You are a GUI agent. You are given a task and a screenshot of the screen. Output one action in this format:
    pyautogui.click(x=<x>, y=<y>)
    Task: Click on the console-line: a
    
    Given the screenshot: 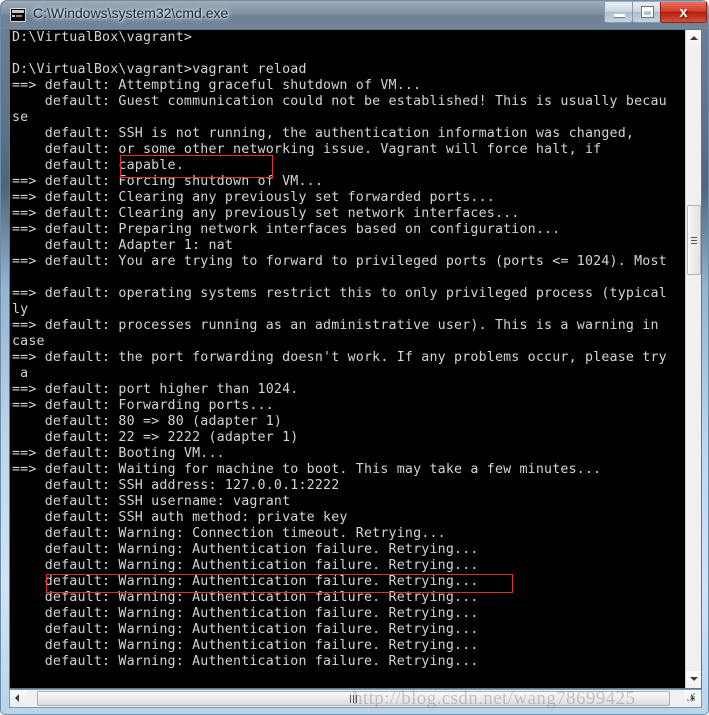 What is the action you would take?
    pyautogui.click(x=20, y=373)
    